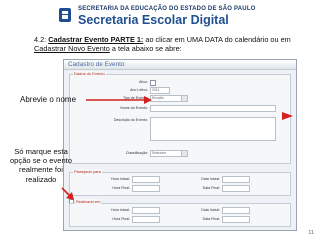  Describe the element at coordinates (146, 210) in the screenshot. I see `done-hora-inicial-input` at that location.